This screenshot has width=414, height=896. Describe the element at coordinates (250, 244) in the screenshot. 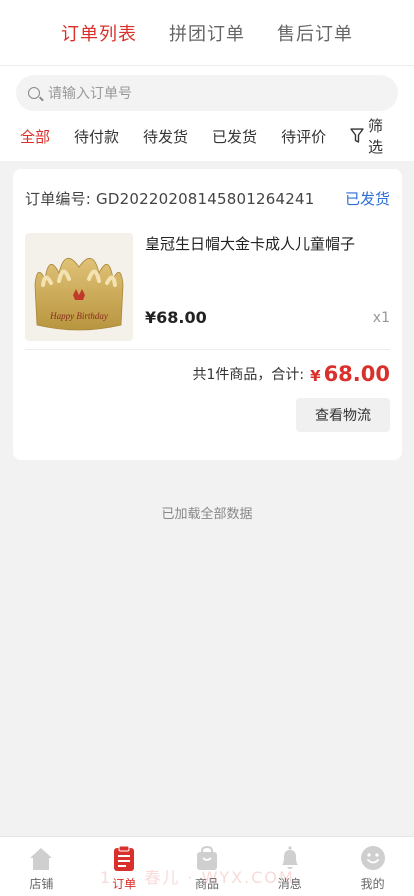

I see `product-name: 皇冠生日帽大金卡成人儿童帽子` at that location.